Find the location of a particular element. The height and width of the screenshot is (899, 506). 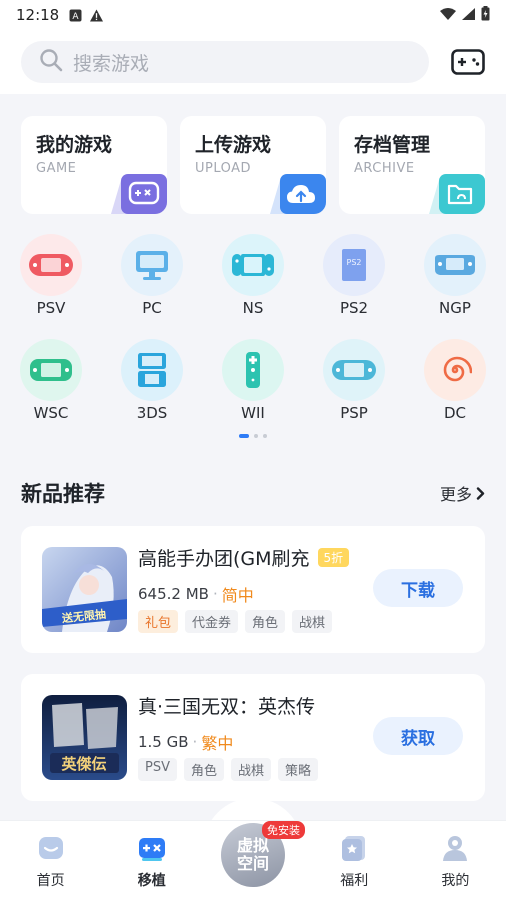

game-controller-icon is located at coordinates (139, 194).